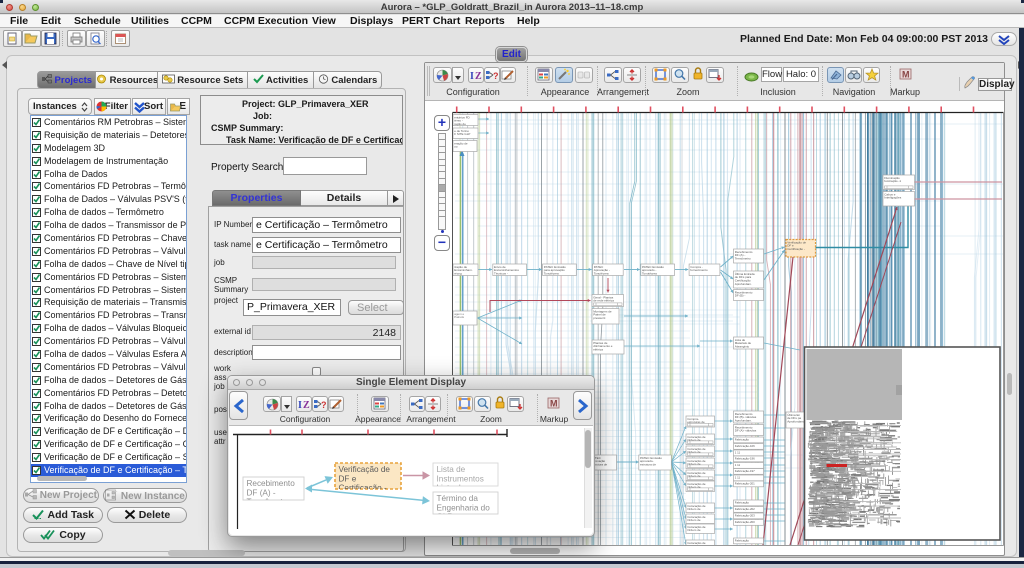 This screenshot has width=1024, height=568. What do you see at coordinates (458, 498) in the screenshot?
I see `svg-text: Término da` at bounding box center [458, 498].